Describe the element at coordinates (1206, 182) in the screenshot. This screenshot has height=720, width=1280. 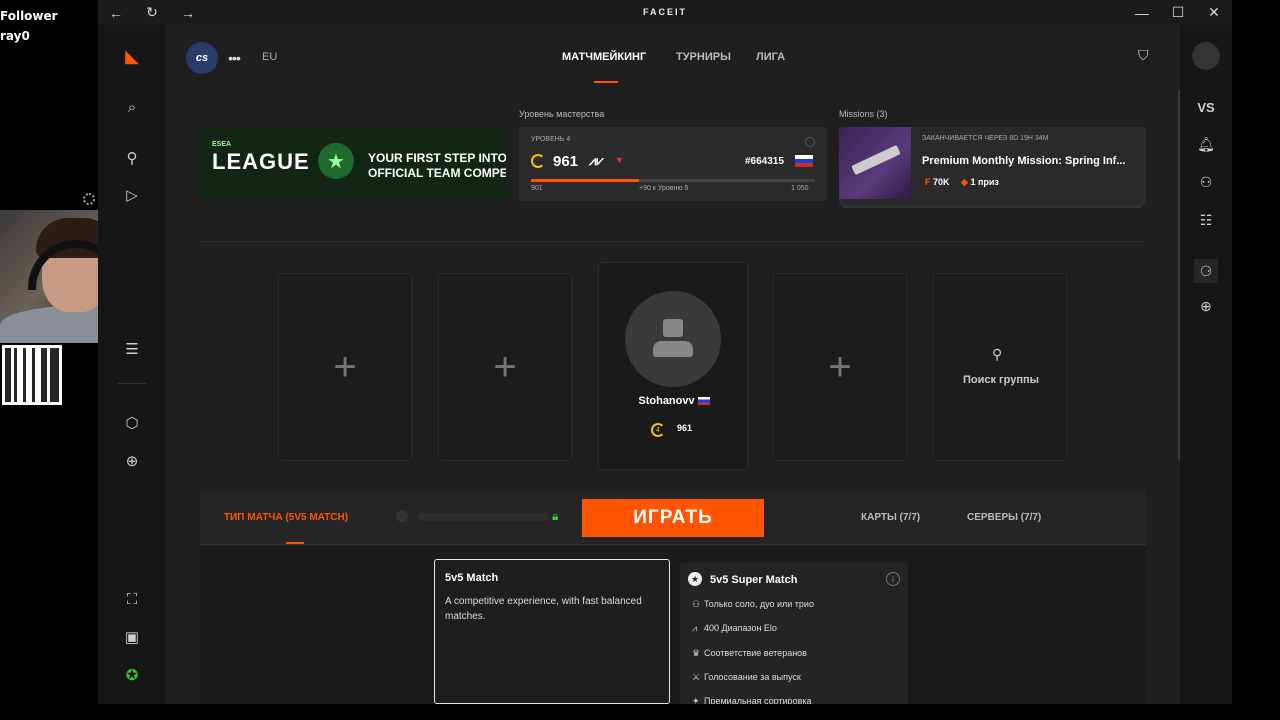
I see `friends-icon: ⚇` at that location.